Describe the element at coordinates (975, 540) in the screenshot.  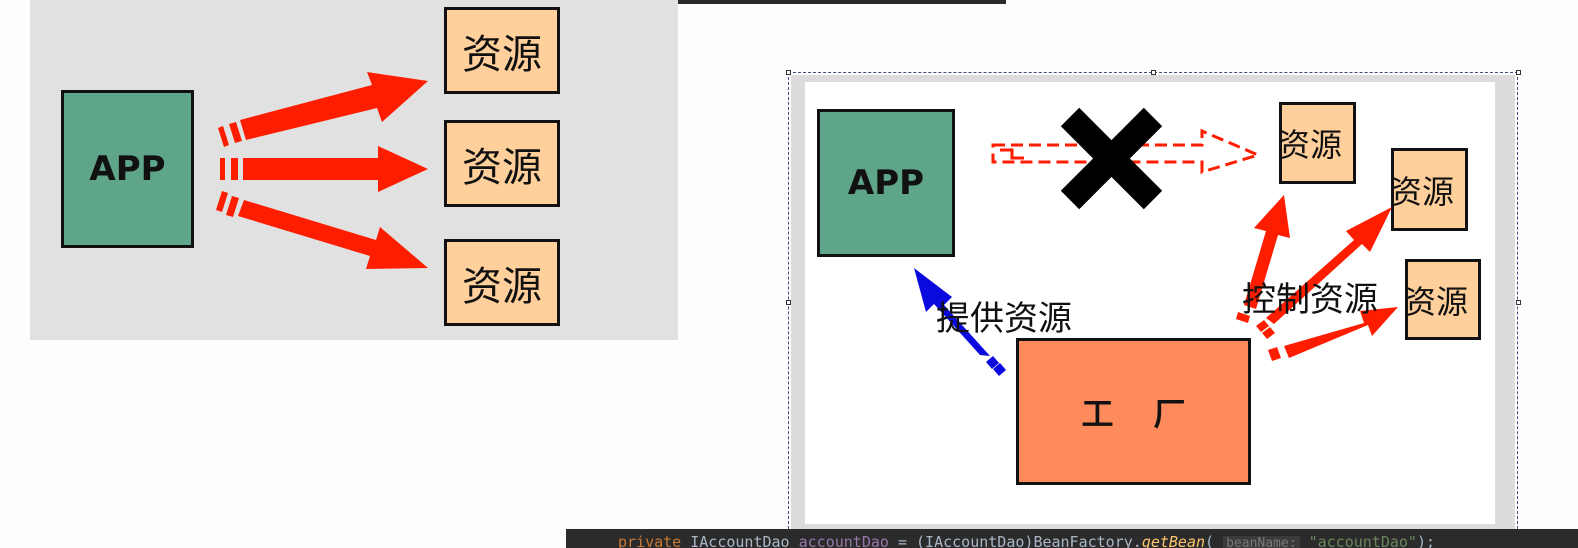
I see `code-cast: (IAccountDao)` at that location.